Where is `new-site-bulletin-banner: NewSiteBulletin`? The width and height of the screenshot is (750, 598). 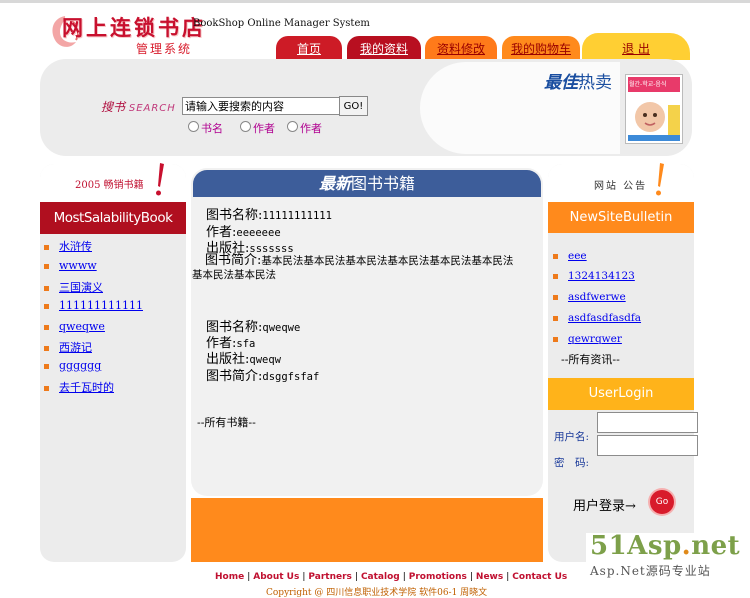 new-site-bulletin-banner: NewSiteBulletin is located at coordinates (621, 217).